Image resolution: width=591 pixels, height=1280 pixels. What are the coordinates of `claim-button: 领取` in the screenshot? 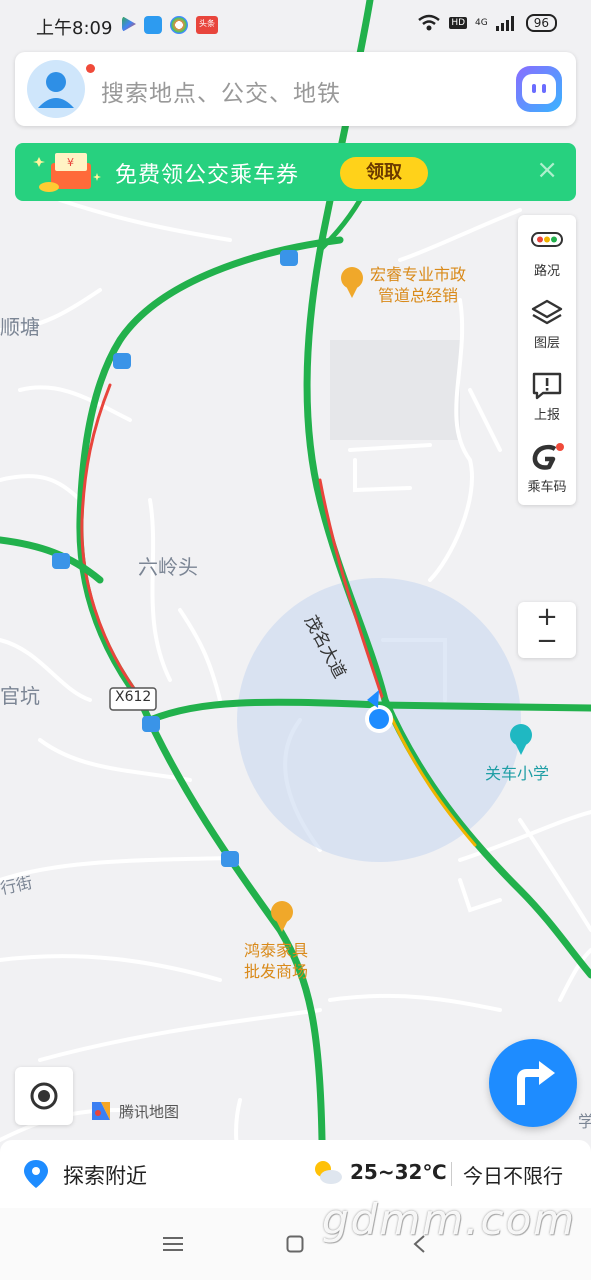 It's located at (384, 173).